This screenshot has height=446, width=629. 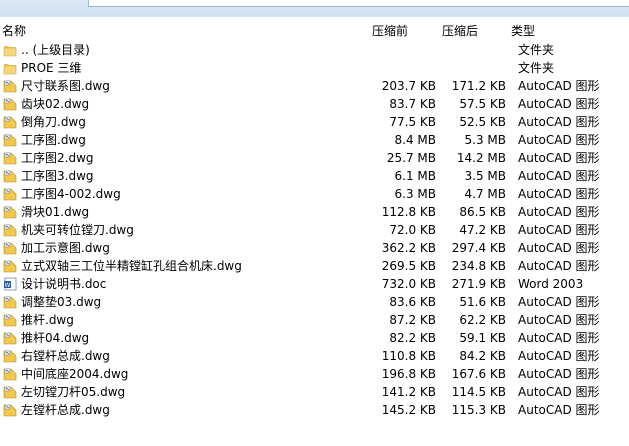 What do you see at coordinates (412, 338) in the screenshot?
I see `size-before: 82.2 KB` at bounding box center [412, 338].